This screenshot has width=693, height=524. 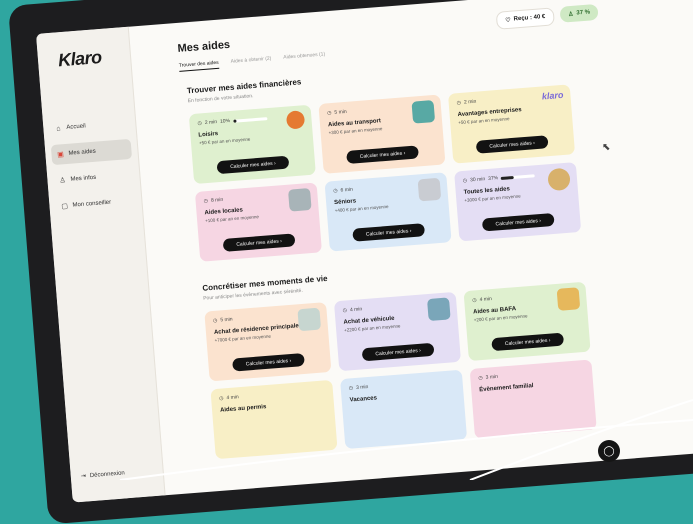 I want to click on decorative-lines, so click(x=406, y=439).